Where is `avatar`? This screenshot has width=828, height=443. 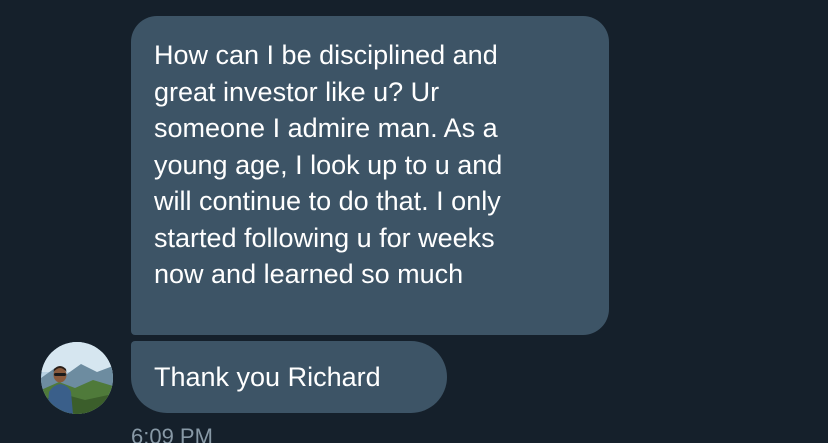
avatar is located at coordinates (77, 378).